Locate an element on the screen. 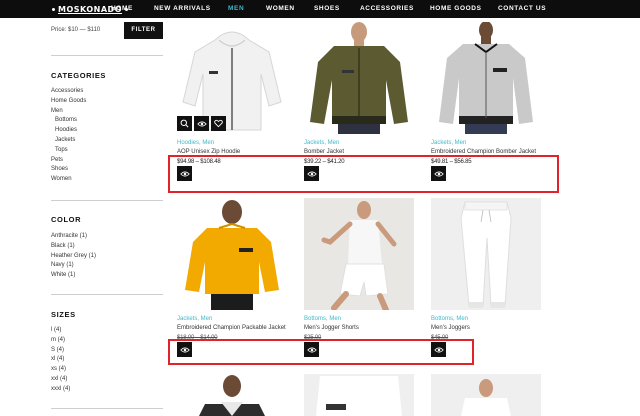 Image resolution: width=640 pixels, height=416 pixels. product-image-champion-bomber is located at coordinates (486, 78).